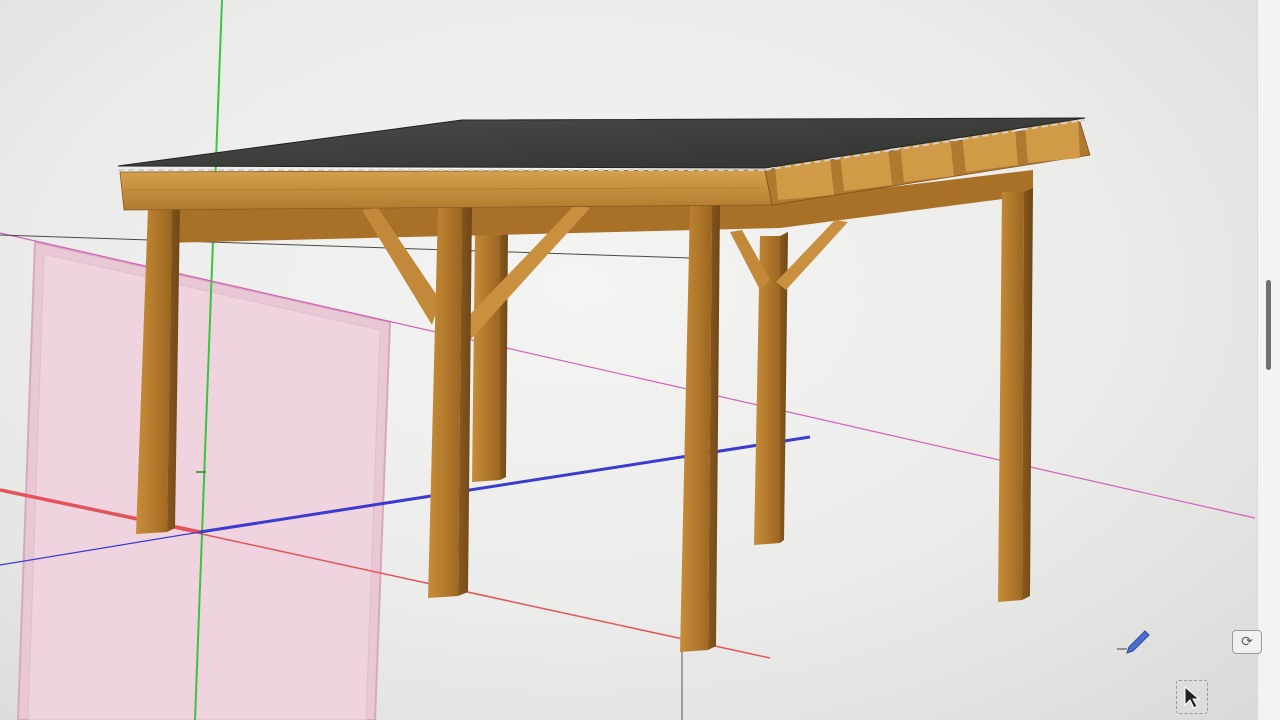 This screenshot has height=720, width=1280. Describe the element at coordinates (490, 356) in the screenshot. I see `back-post-left` at that location.